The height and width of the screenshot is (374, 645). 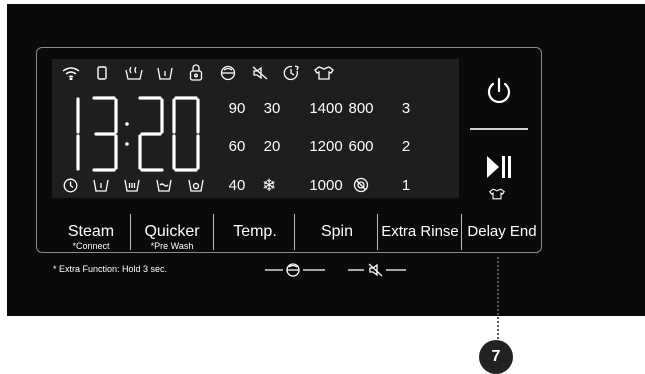 I want to click on no-spin-icon, so click(x=361, y=185).